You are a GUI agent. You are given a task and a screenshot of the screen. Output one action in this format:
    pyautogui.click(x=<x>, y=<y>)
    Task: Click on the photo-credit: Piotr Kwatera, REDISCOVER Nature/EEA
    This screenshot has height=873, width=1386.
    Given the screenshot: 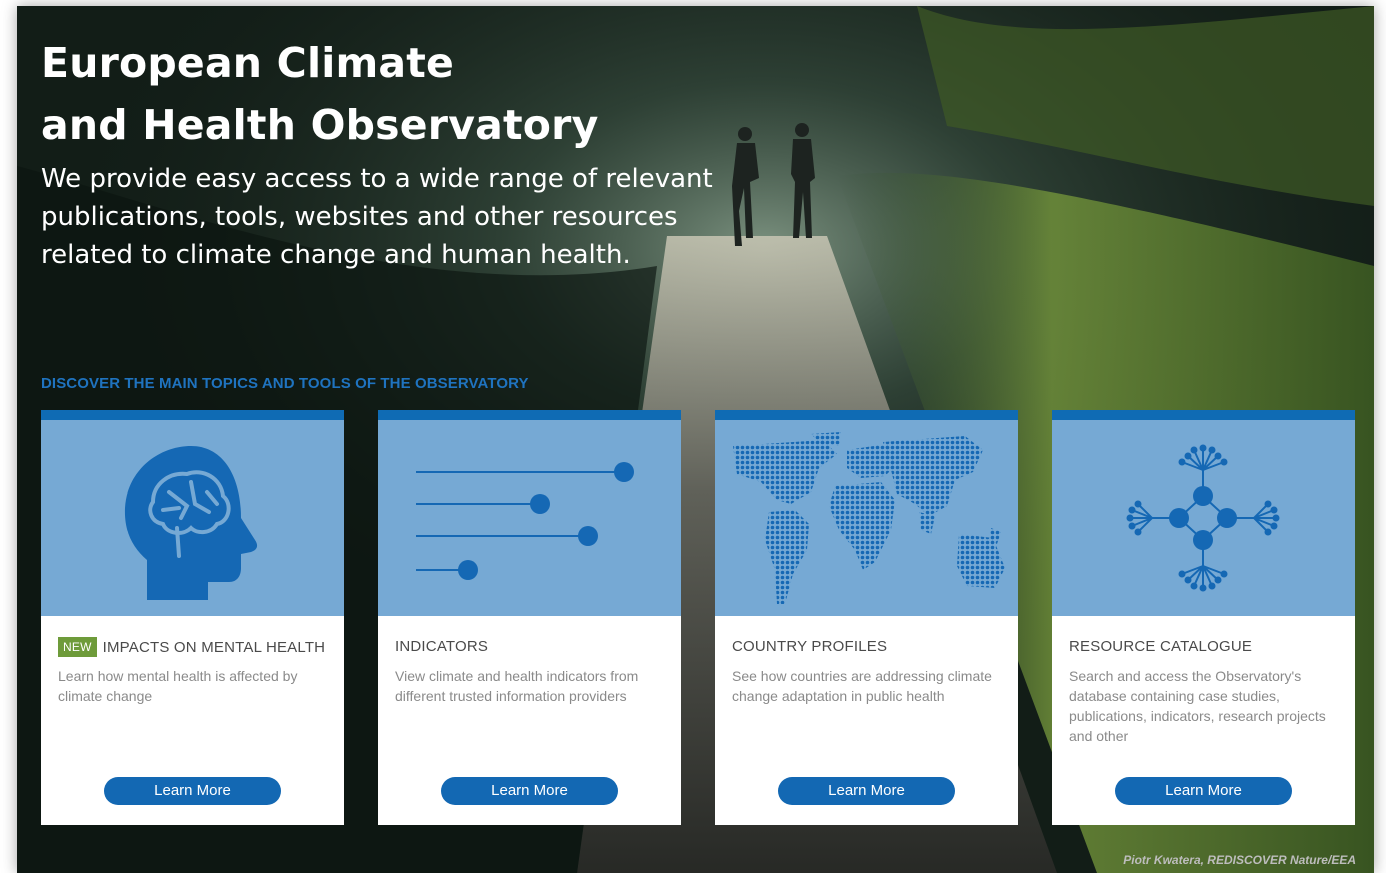 What is the action you would take?
    pyautogui.click(x=1239, y=860)
    